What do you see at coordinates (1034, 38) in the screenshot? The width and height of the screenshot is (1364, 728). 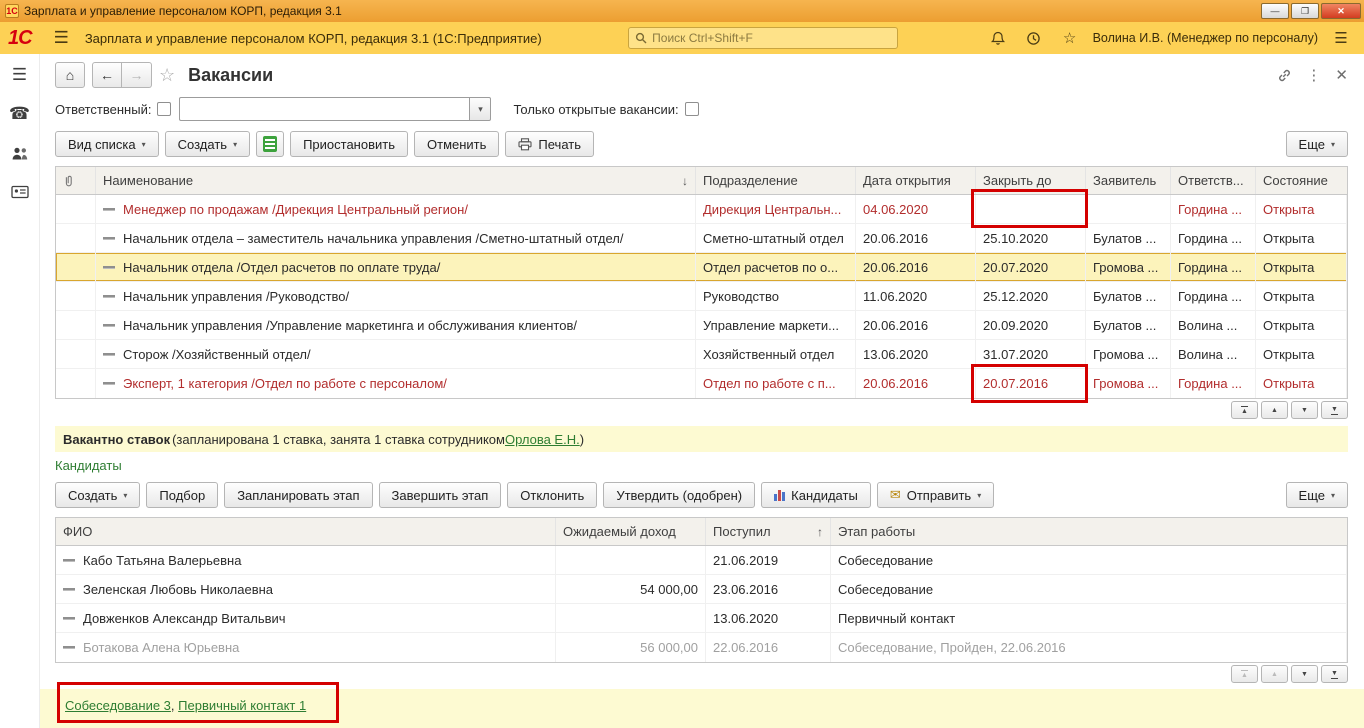 I see `history-icon` at bounding box center [1034, 38].